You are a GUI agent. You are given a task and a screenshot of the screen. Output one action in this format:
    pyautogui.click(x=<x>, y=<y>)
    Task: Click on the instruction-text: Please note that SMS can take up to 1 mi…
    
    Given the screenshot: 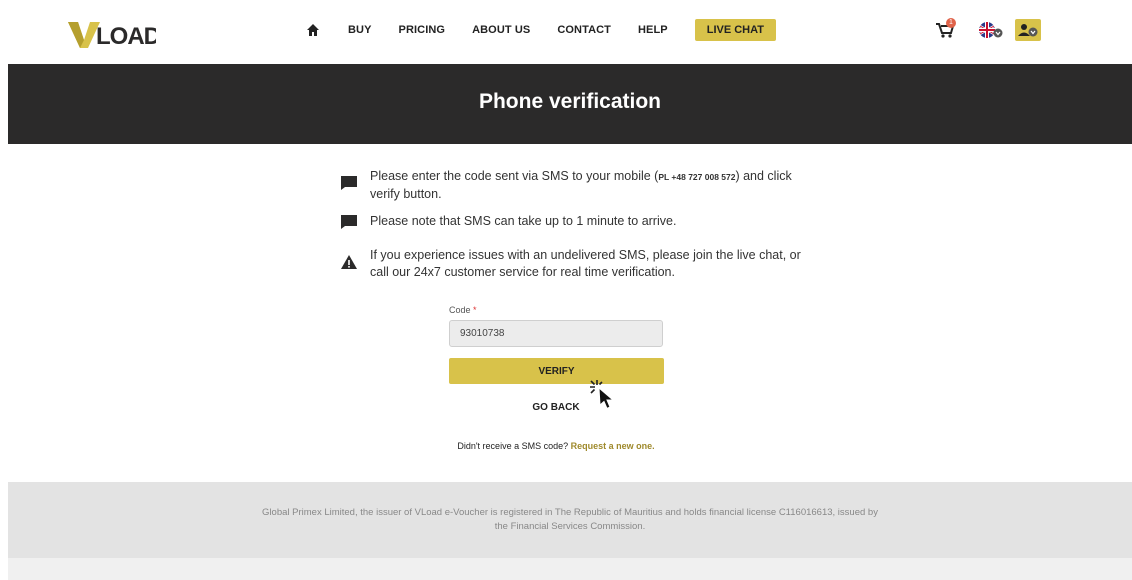 What is the action you would take?
    pyautogui.click(x=523, y=221)
    